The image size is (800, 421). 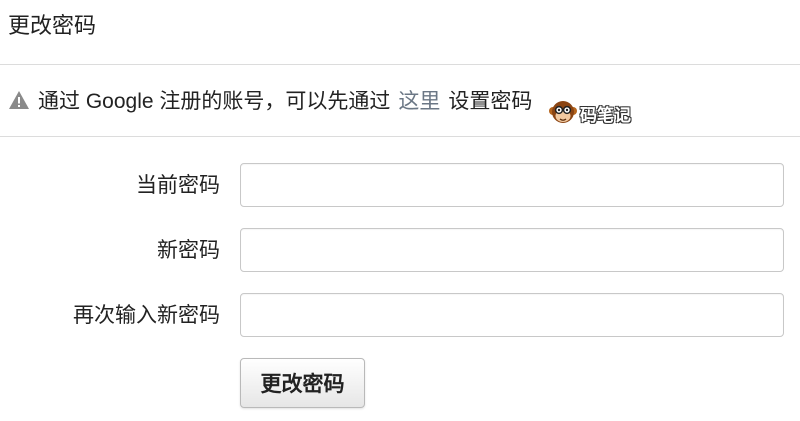 What do you see at coordinates (512, 250) in the screenshot?
I see `new-password-input` at bounding box center [512, 250].